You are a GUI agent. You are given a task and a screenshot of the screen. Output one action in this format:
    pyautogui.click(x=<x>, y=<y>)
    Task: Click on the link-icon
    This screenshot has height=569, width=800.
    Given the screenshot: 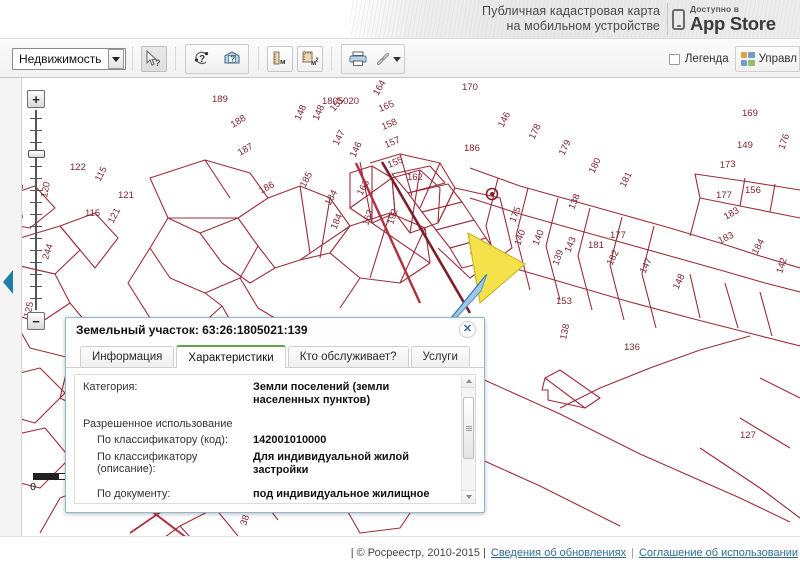 What is the action you would take?
    pyautogui.click(x=383, y=59)
    